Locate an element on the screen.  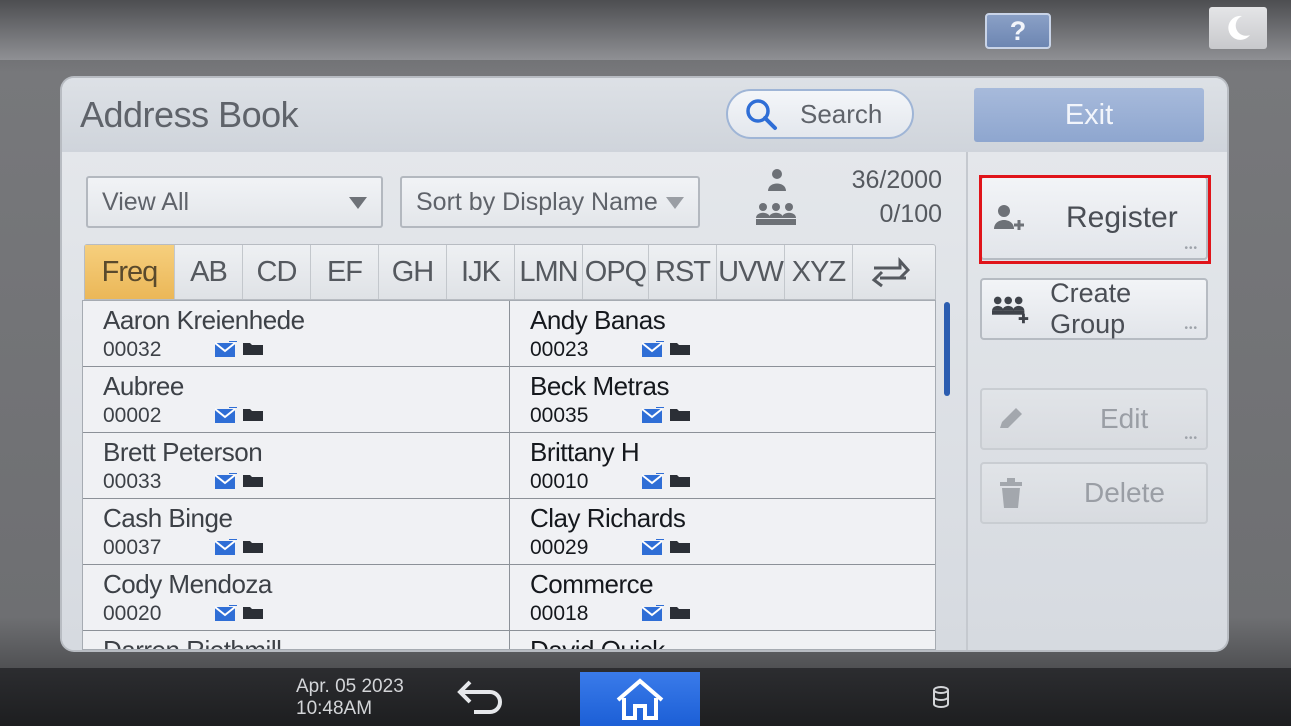
home-button is located at coordinates (640, 699).